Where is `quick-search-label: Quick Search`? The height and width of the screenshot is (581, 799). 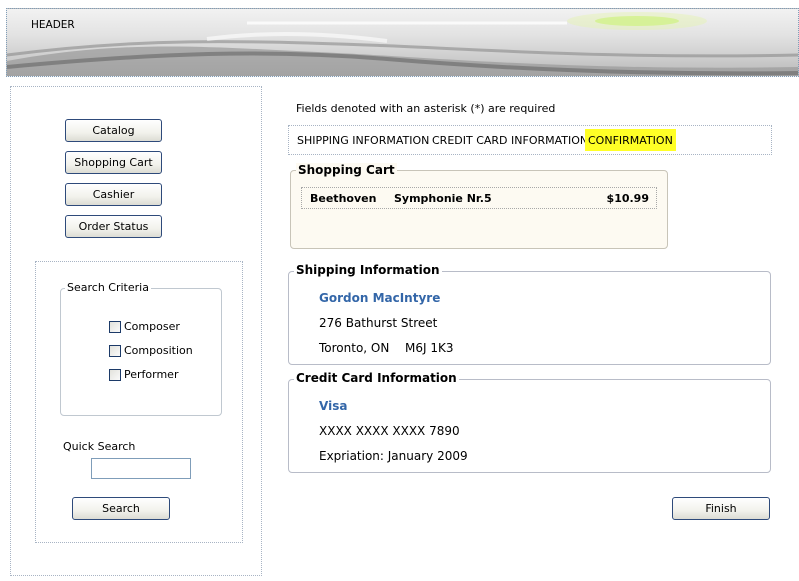
quick-search-label: Quick Search is located at coordinates (99, 446).